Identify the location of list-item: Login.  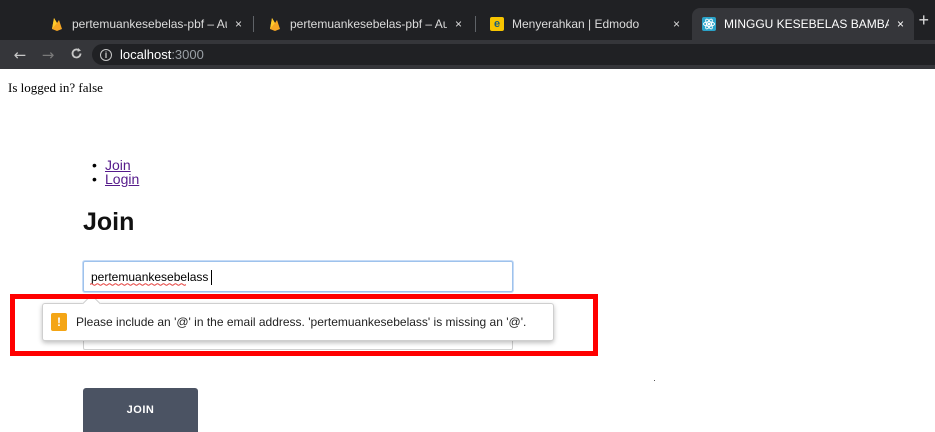
(115, 179).